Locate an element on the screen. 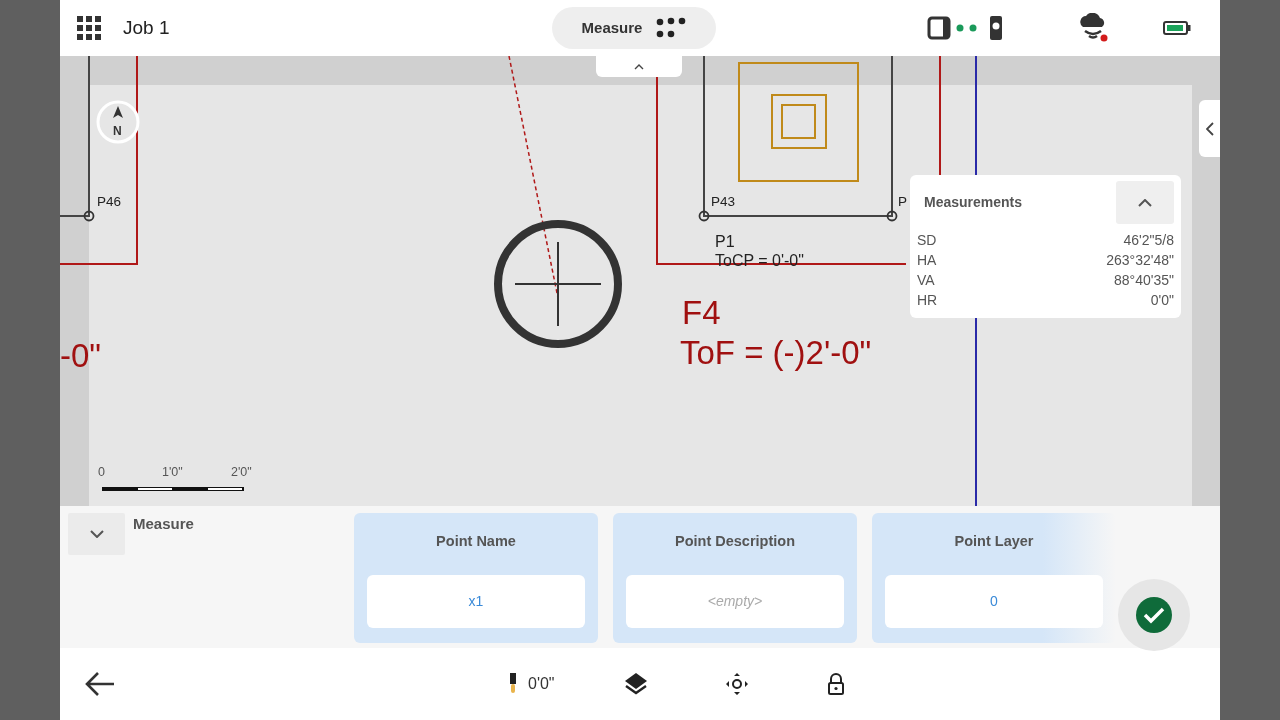  measurement-value: 88°40'35" is located at coordinates (1144, 280).